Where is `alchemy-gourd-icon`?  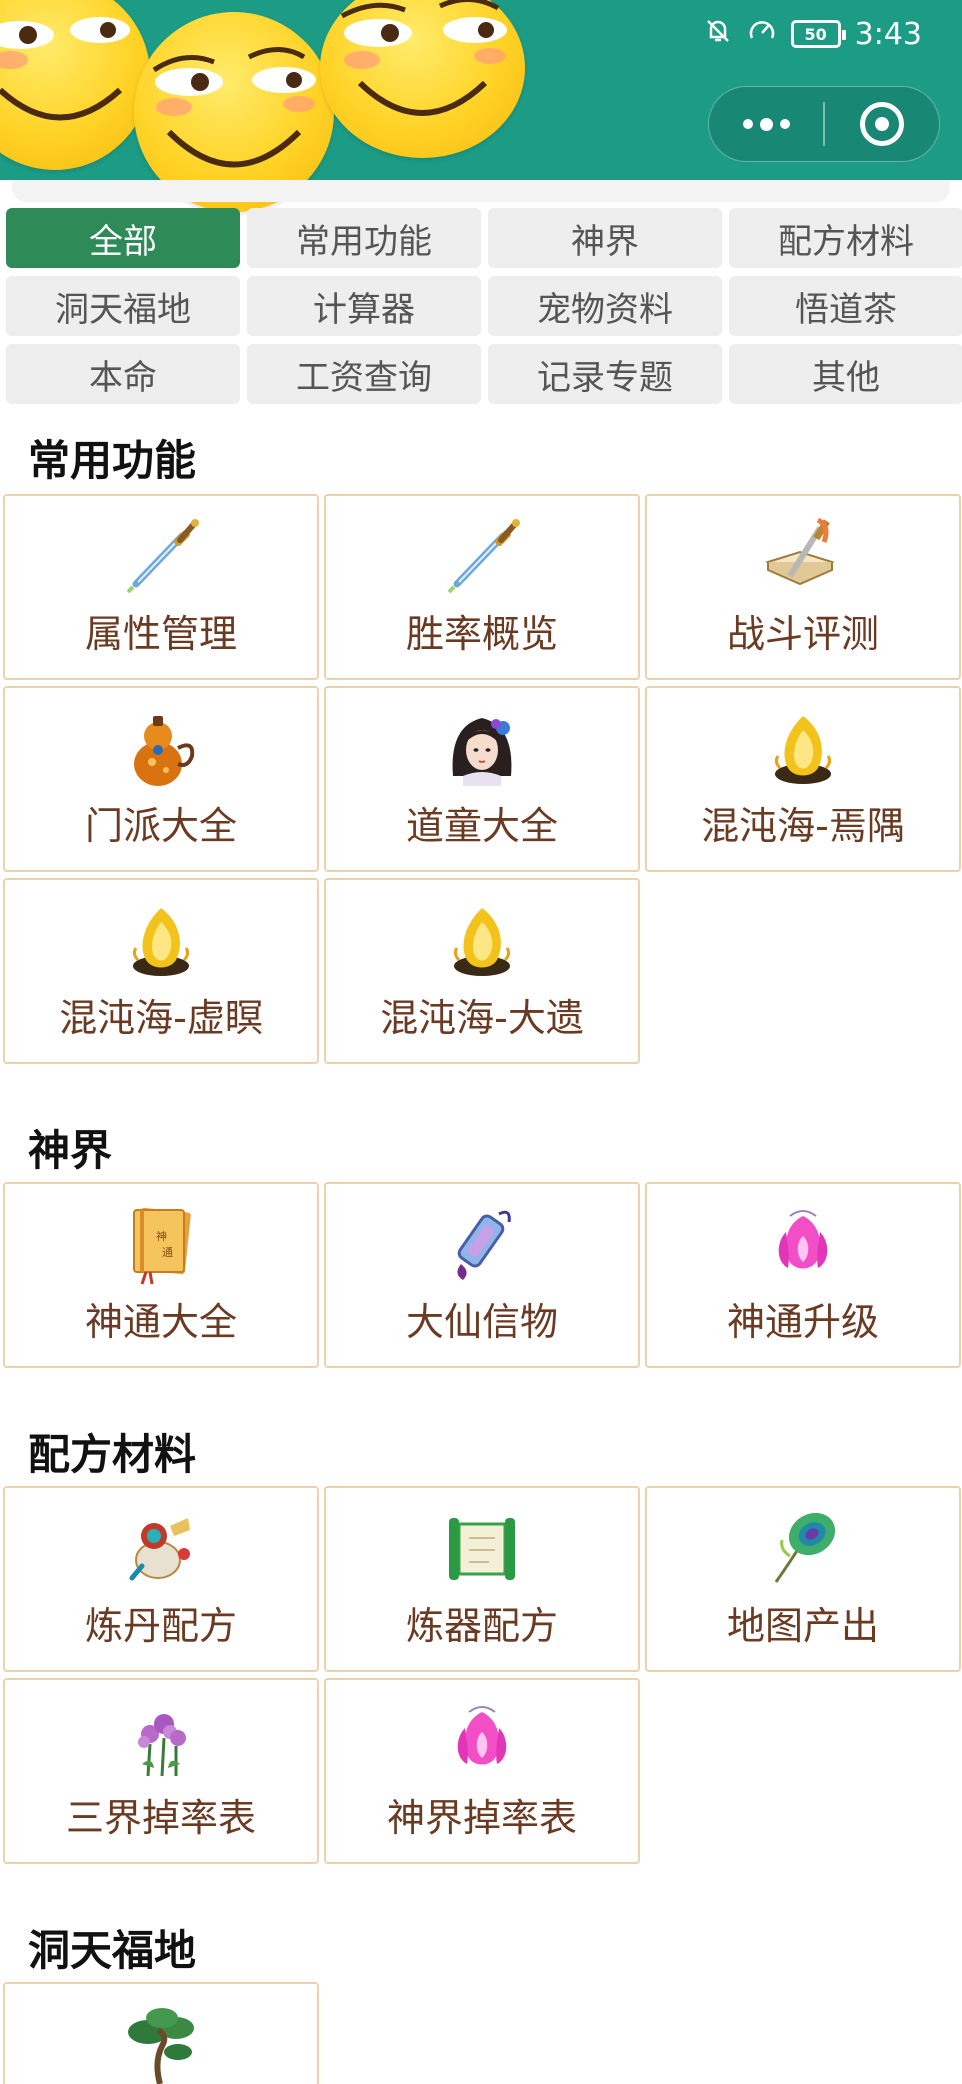
alchemy-gourd-icon is located at coordinates (161, 1549).